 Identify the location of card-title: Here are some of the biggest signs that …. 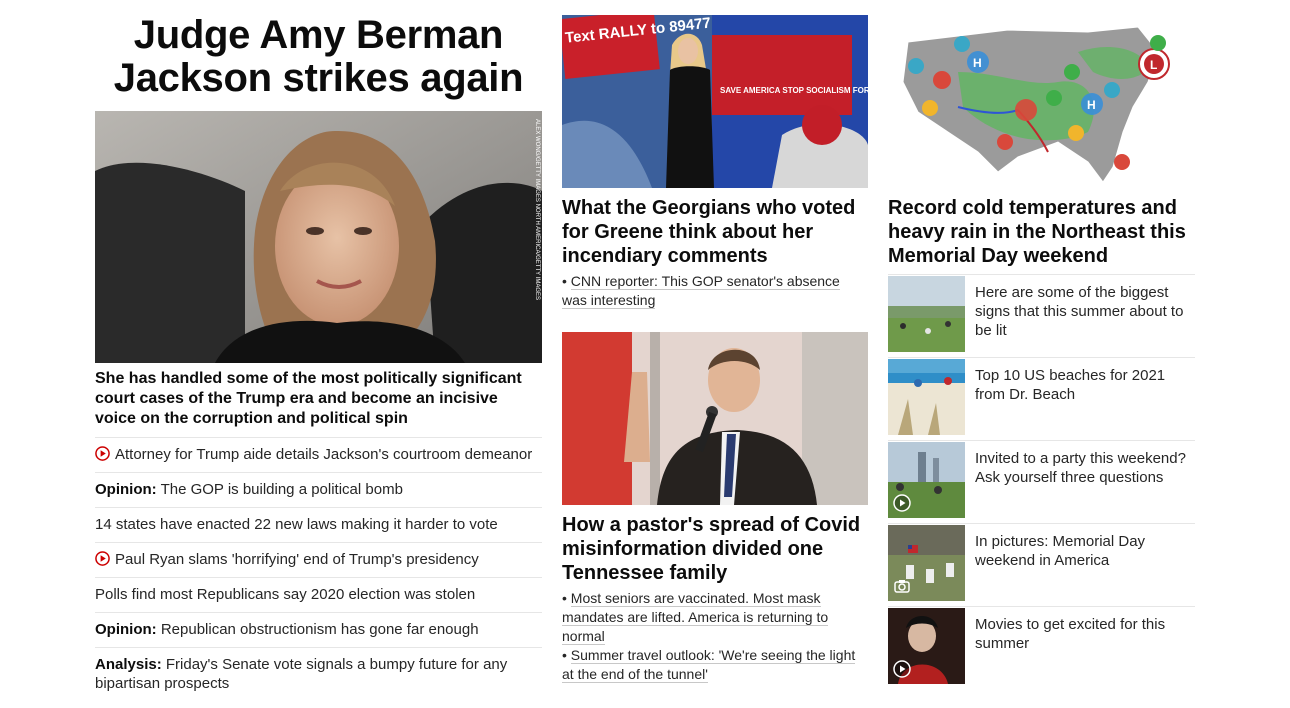
(1079, 311).